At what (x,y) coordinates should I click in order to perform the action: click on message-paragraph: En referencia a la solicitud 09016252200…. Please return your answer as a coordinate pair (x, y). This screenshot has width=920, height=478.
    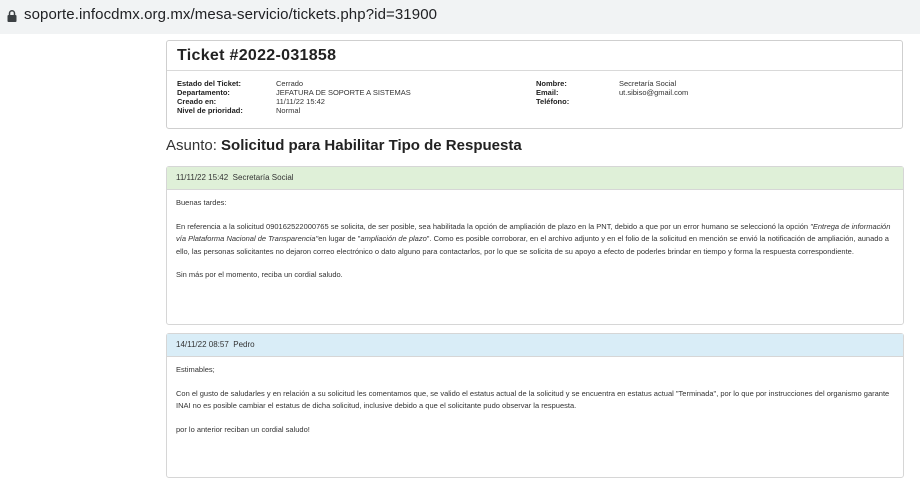
    Looking at the image, I should click on (535, 240).